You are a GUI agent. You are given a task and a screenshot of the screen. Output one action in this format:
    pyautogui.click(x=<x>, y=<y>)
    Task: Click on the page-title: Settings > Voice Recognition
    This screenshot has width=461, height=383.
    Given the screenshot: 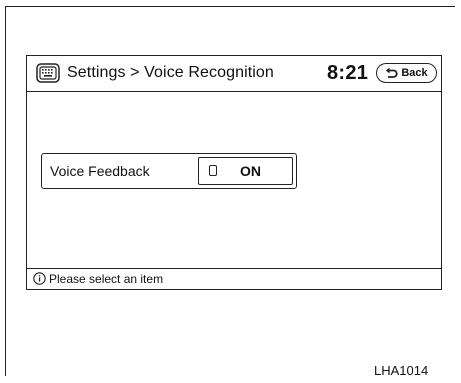 What is the action you would take?
    pyautogui.click(x=170, y=72)
    